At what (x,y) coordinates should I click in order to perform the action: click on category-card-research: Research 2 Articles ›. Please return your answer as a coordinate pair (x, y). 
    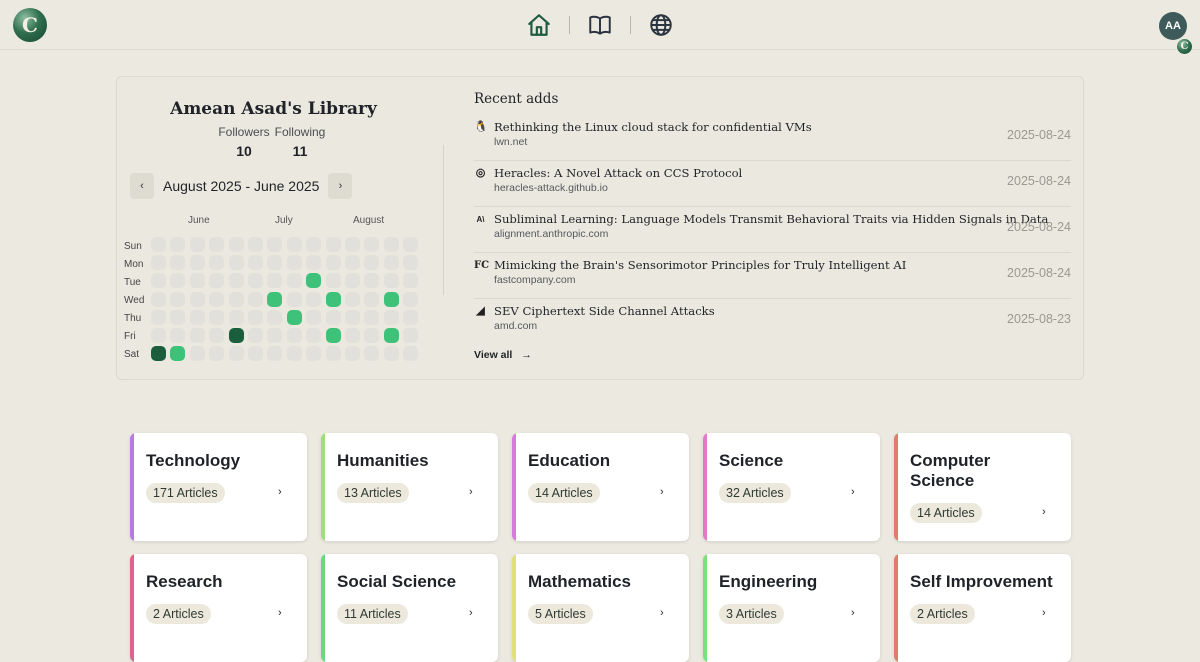
    Looking at the image, I should click on (218, 608).